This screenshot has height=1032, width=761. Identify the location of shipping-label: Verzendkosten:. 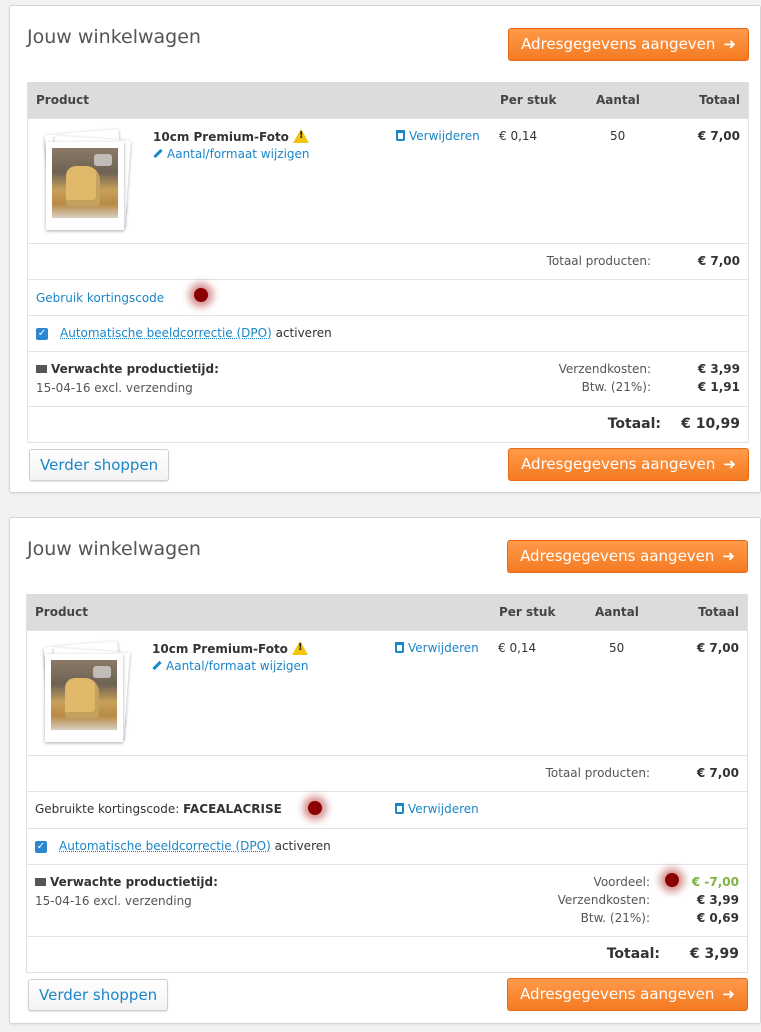
(603, 900).